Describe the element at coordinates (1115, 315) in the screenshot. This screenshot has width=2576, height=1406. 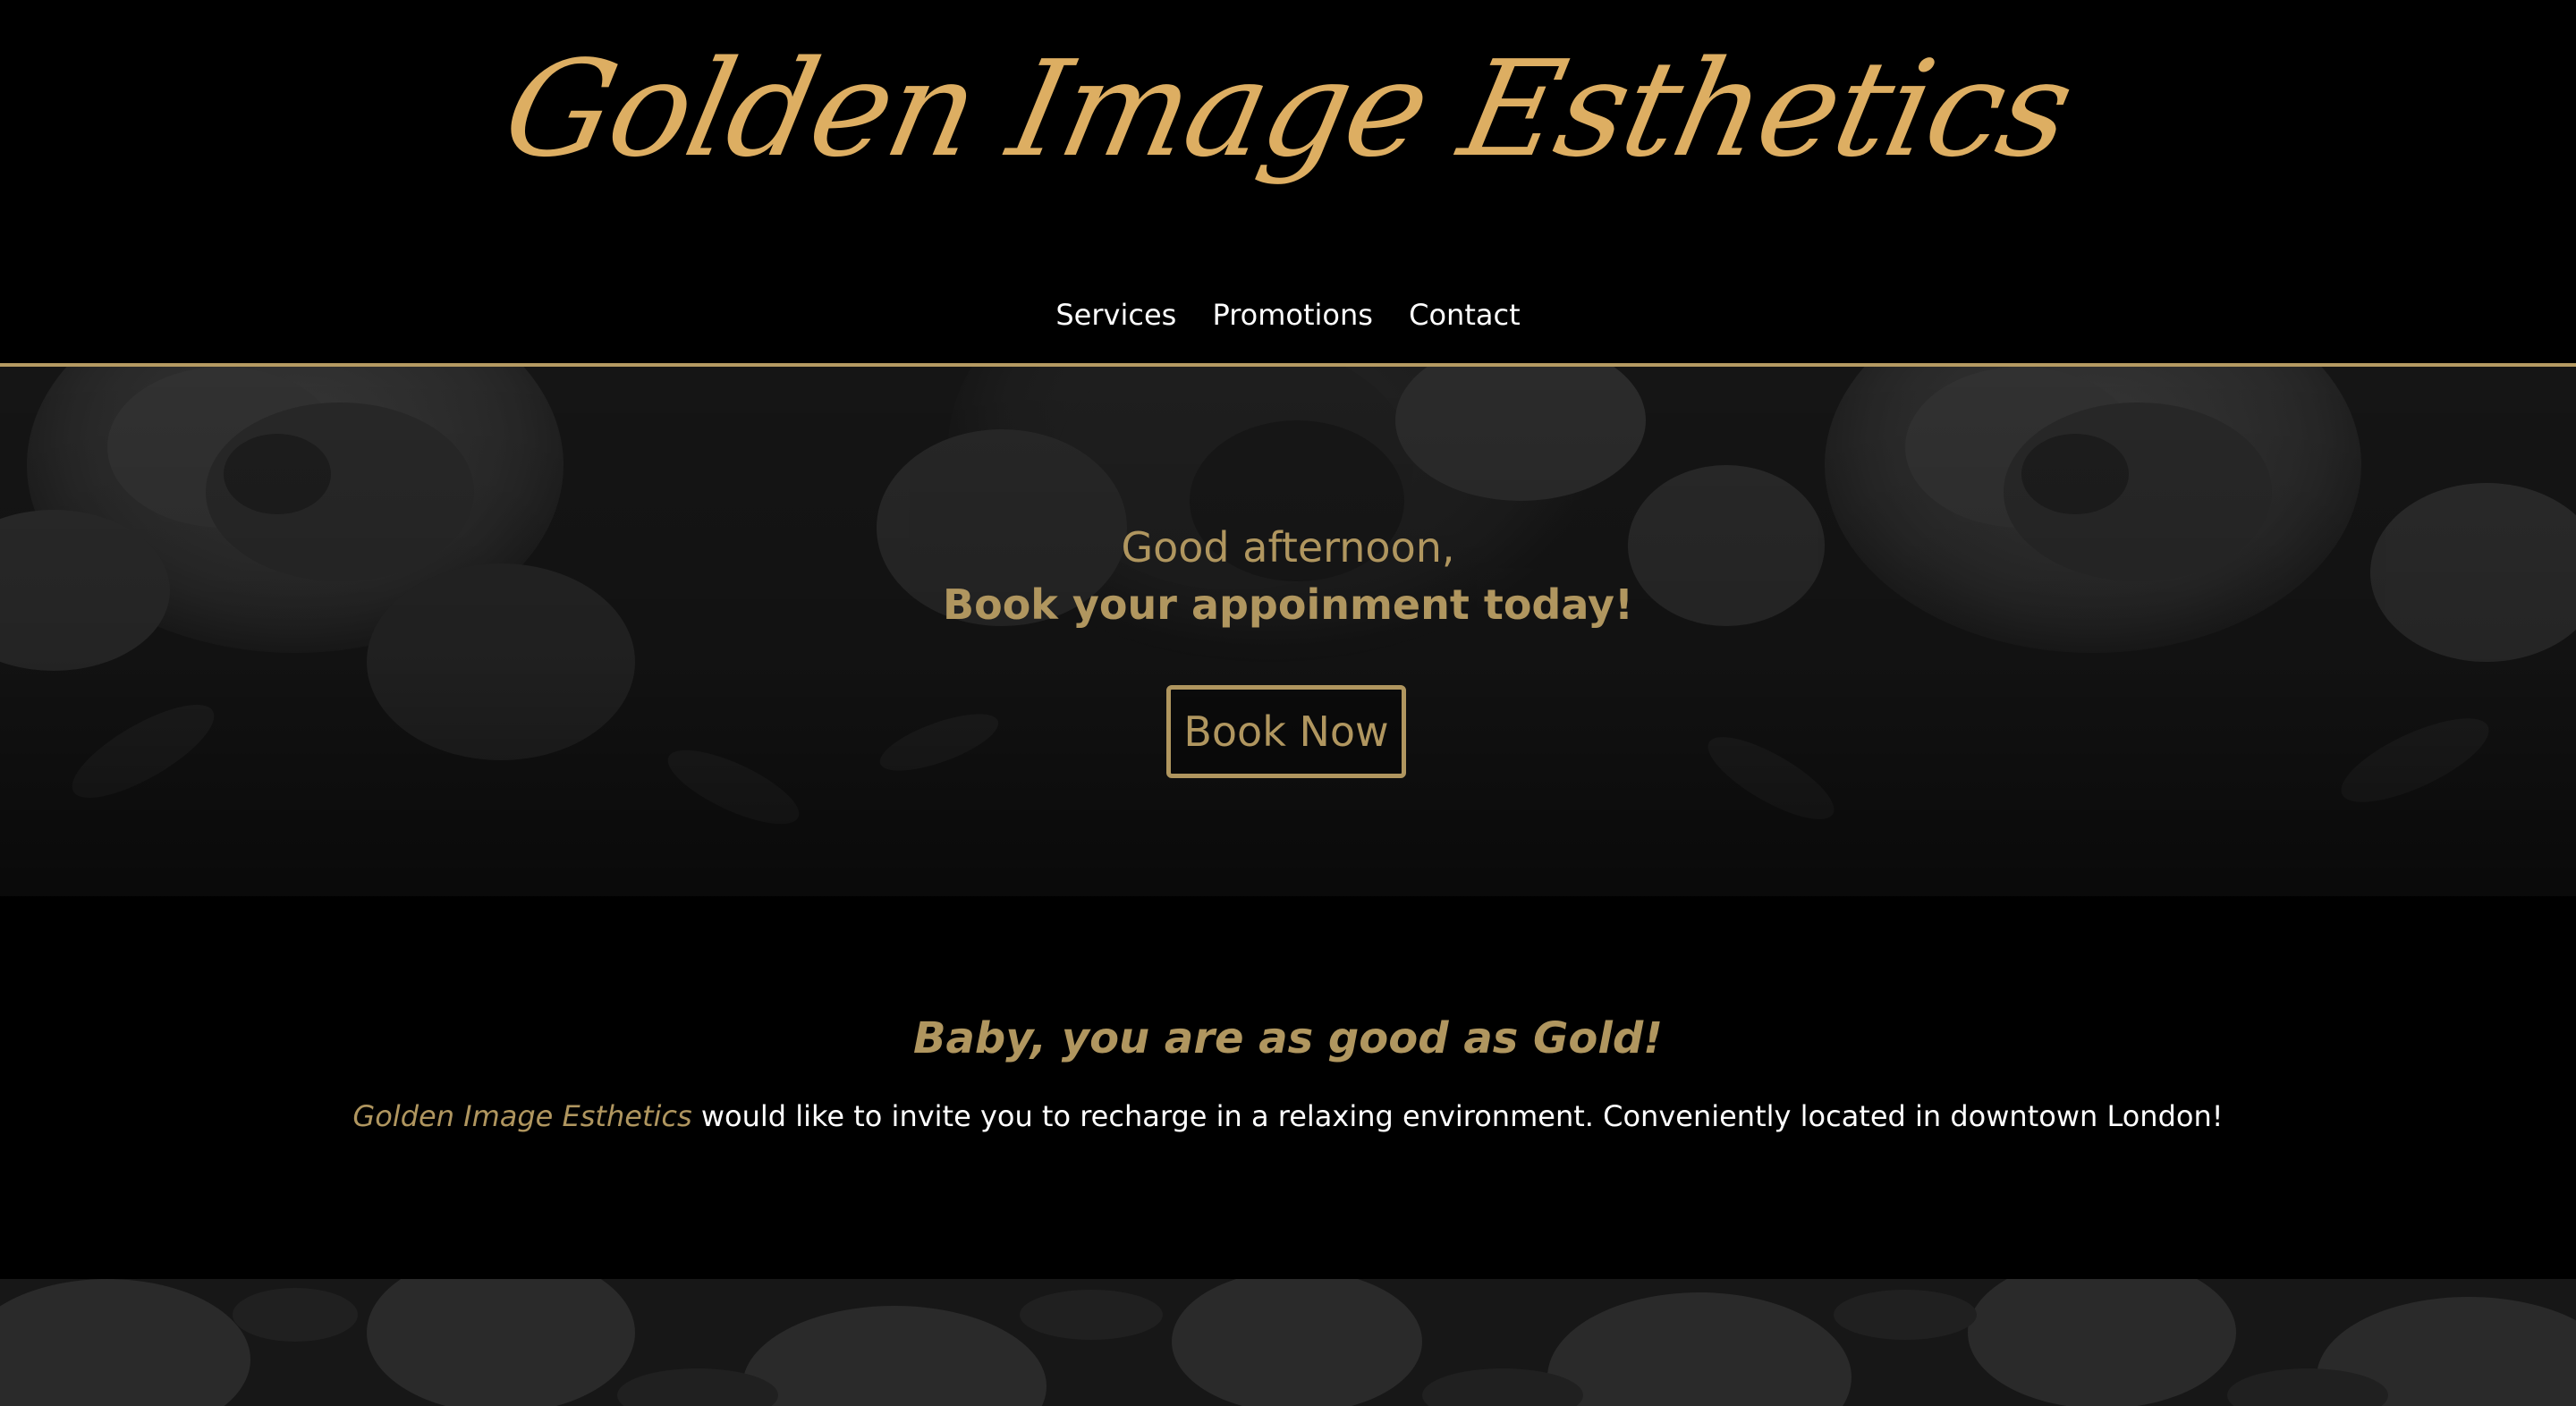
I see `nav-item-services: Services` at that location.